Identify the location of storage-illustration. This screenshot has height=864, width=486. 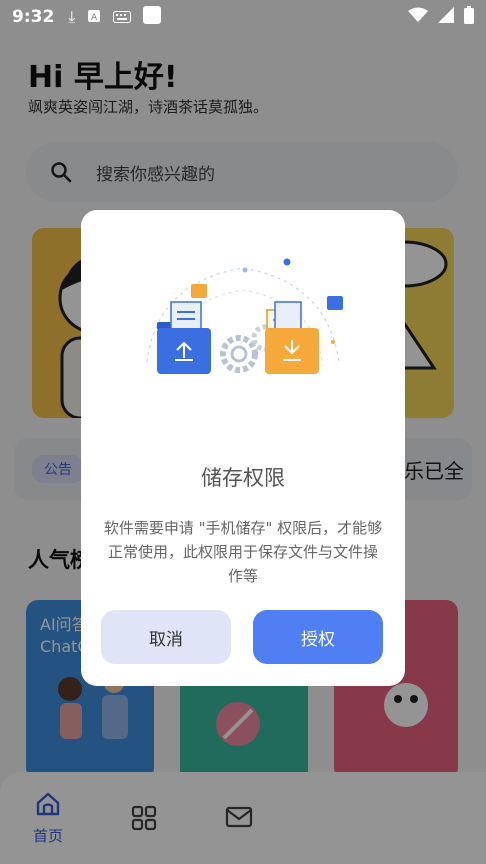
(244, 316).